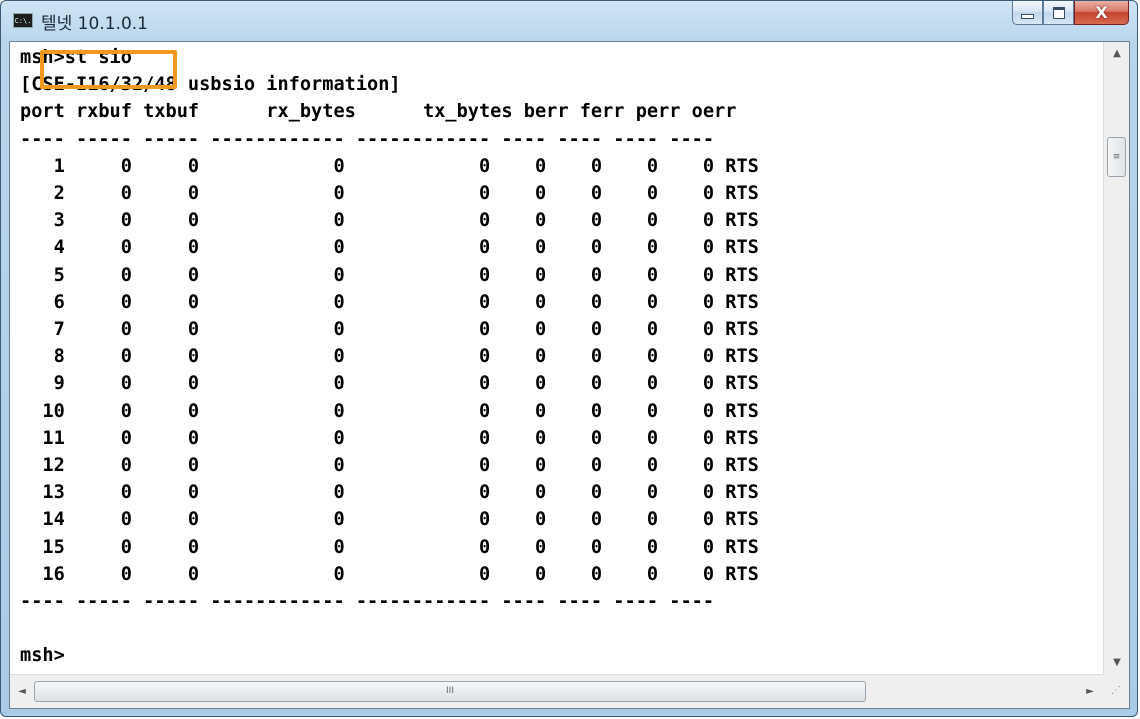  What do you see at coordinates (389, 520) in the screenshot?
I see `console-line: 14 0 0 0 0 0 0 0 0 RTS` at bounding box center [389, 520].